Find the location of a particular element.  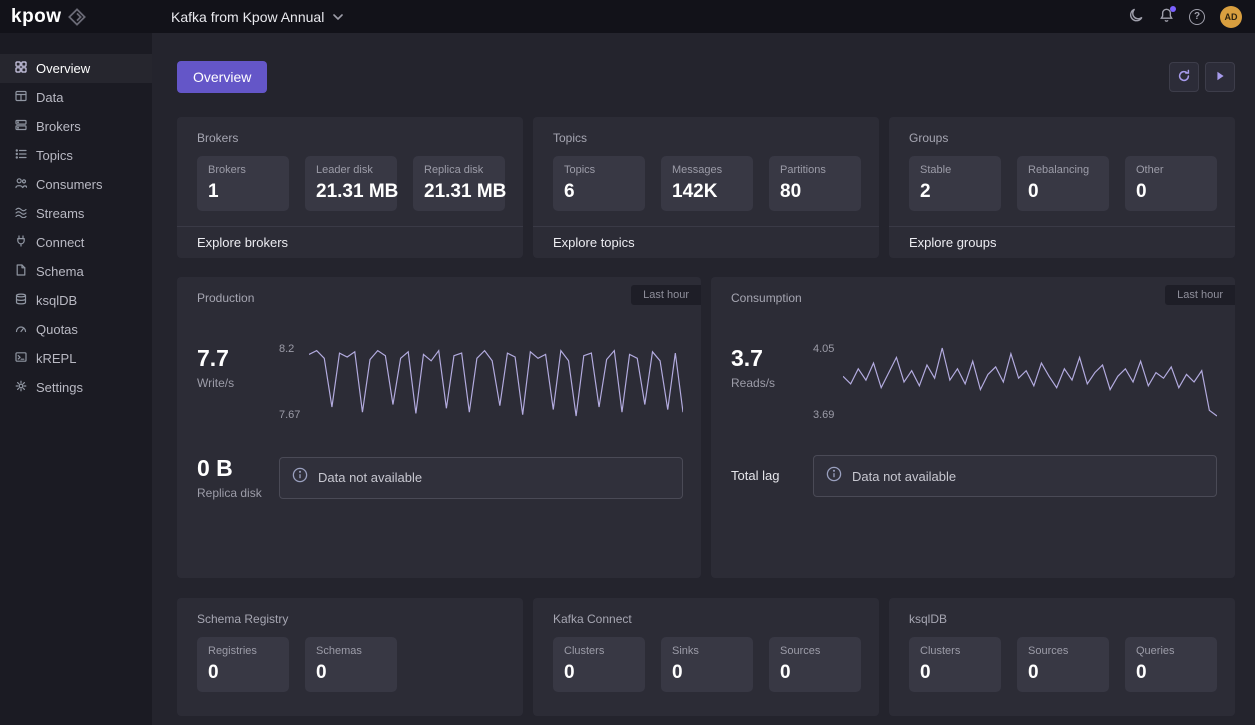

stat-label: Other is located at coordinates (1150, 170).